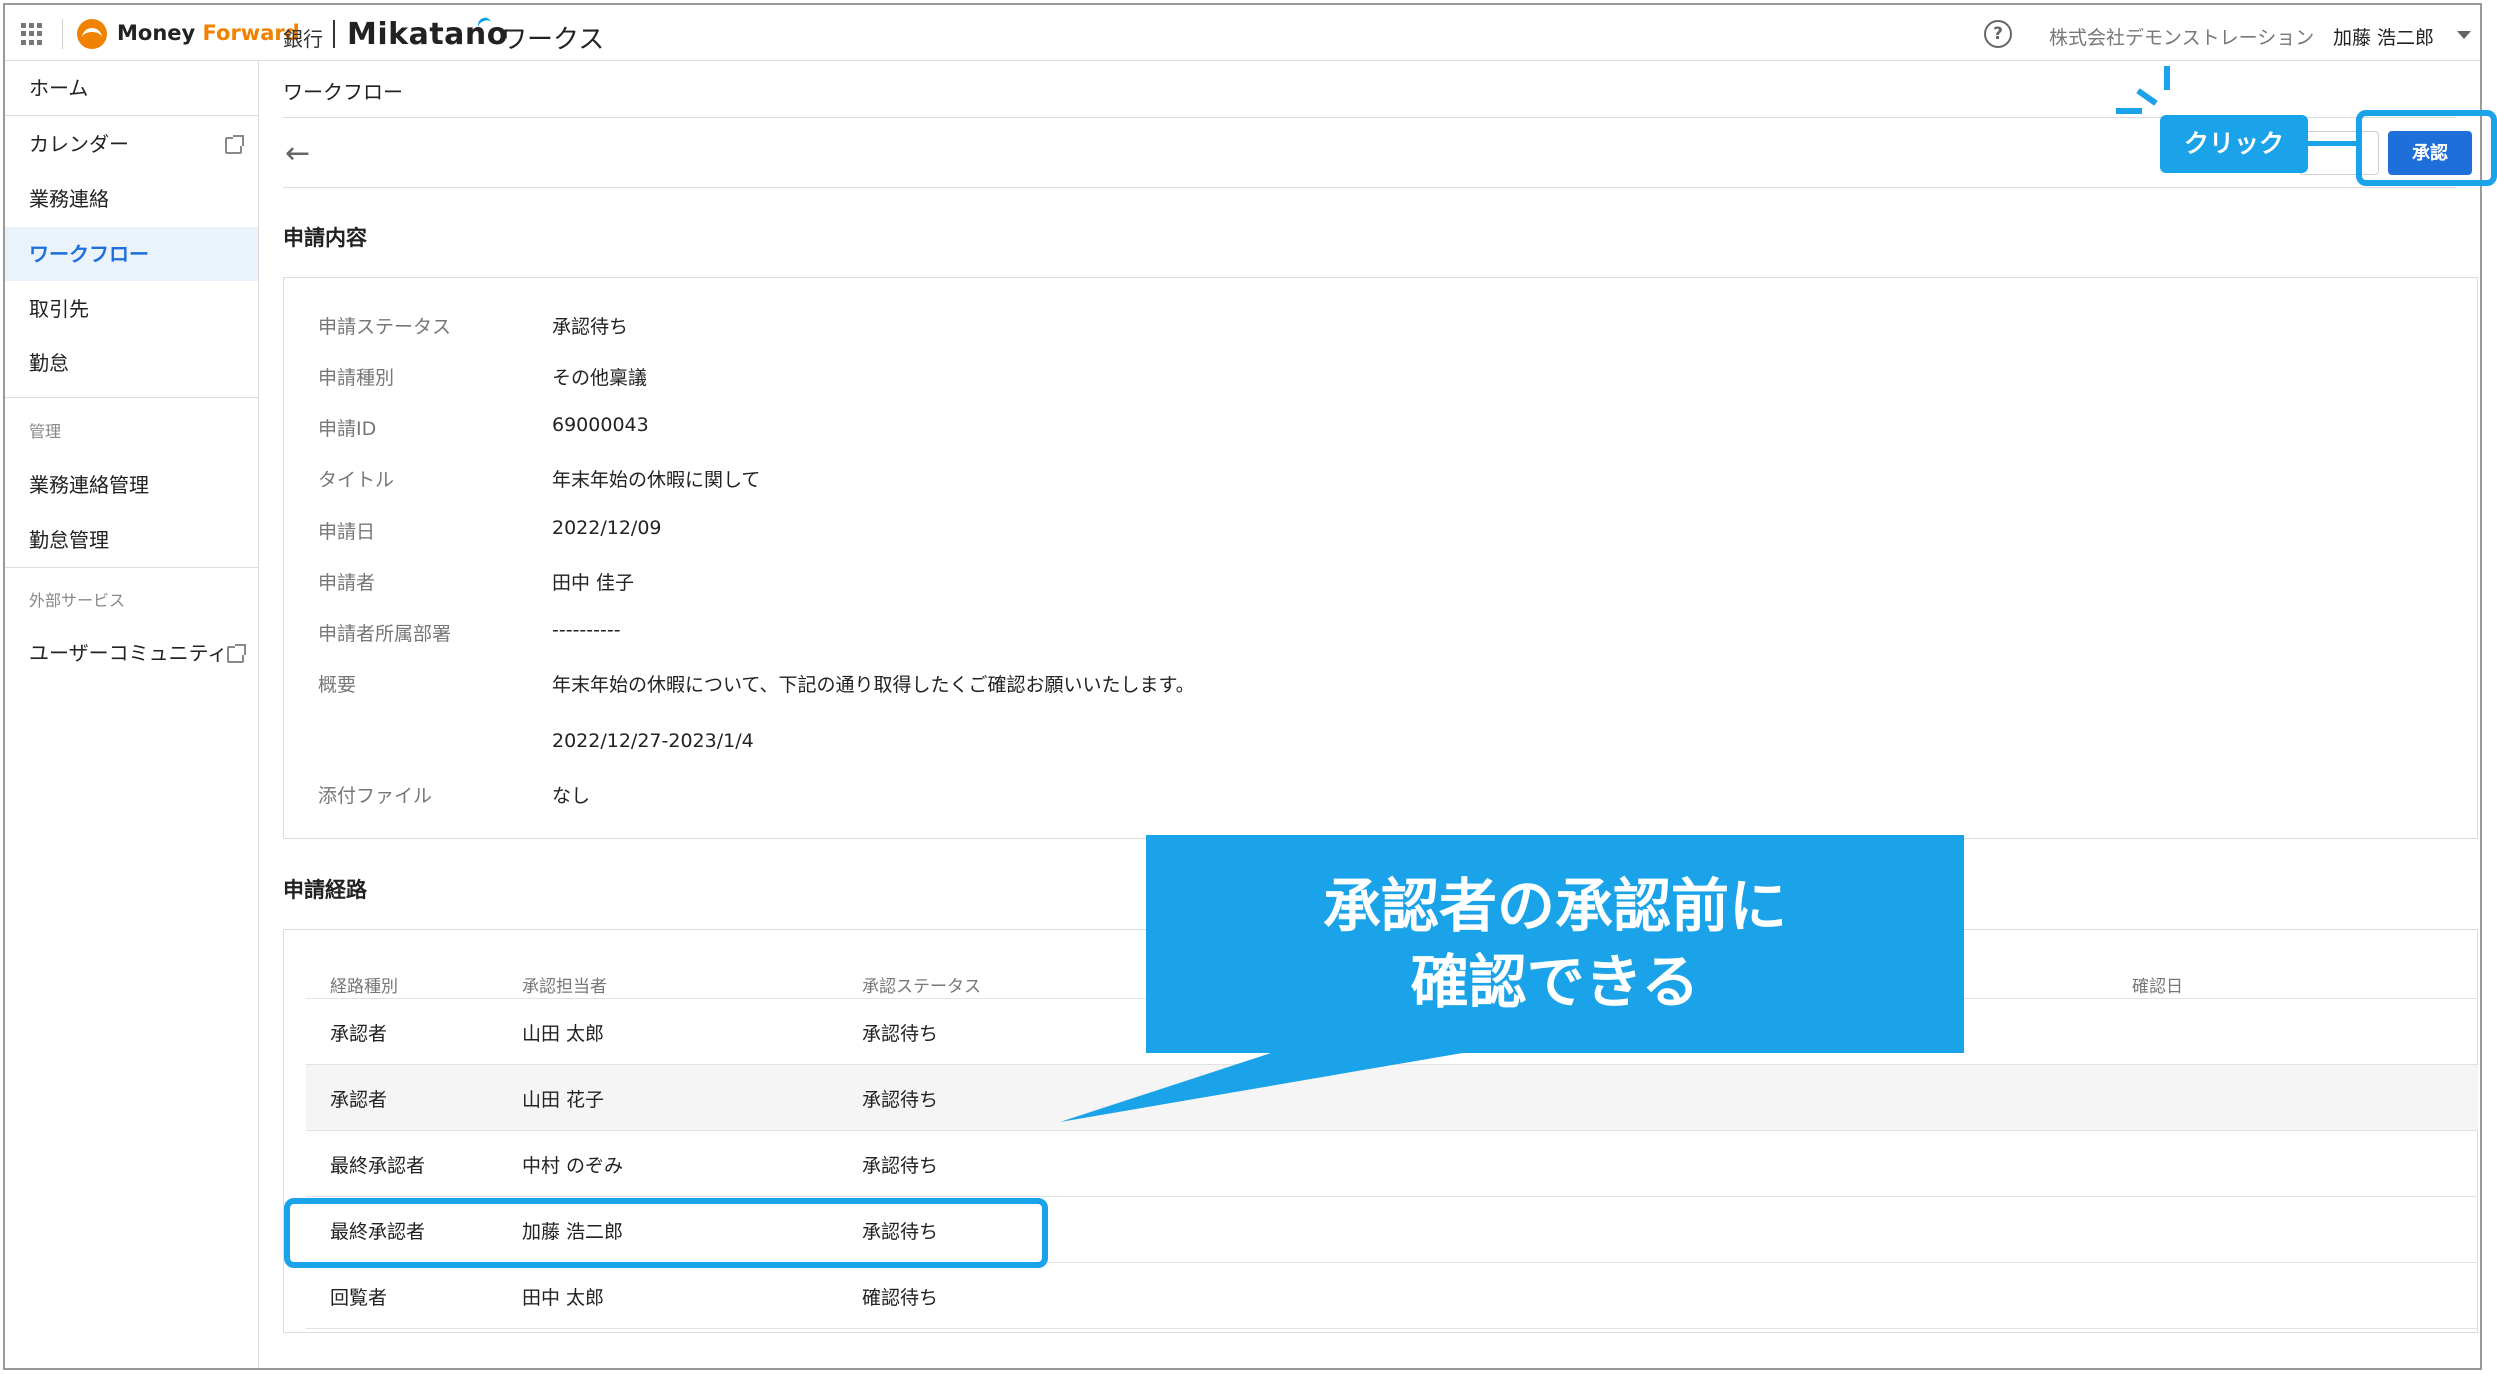 The image size is (2497, 1375). Describe the element at coordinates (131, 363) in the screenshot. I see `sidebar-item-attendance: 勤怠` at that location.